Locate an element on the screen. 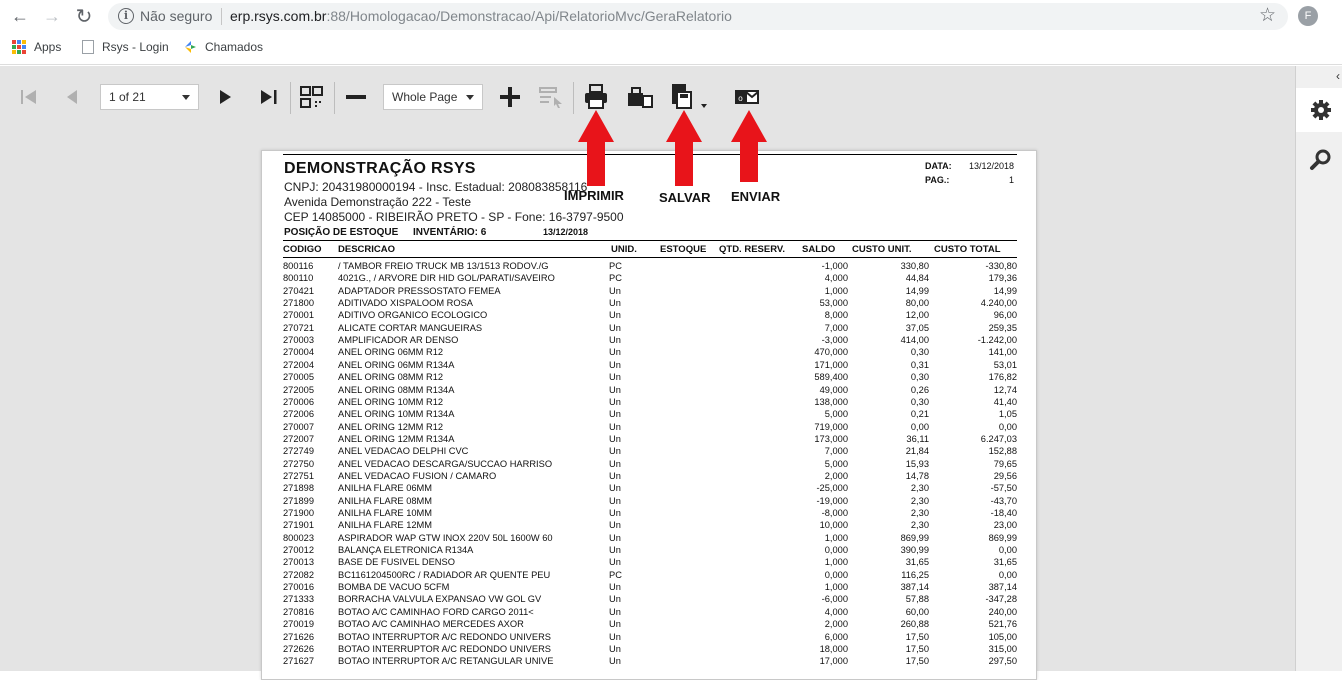 The height and width of the screenshot is (680, 1342). forward-arrow-icon: → is located at coordinates (52, 16).